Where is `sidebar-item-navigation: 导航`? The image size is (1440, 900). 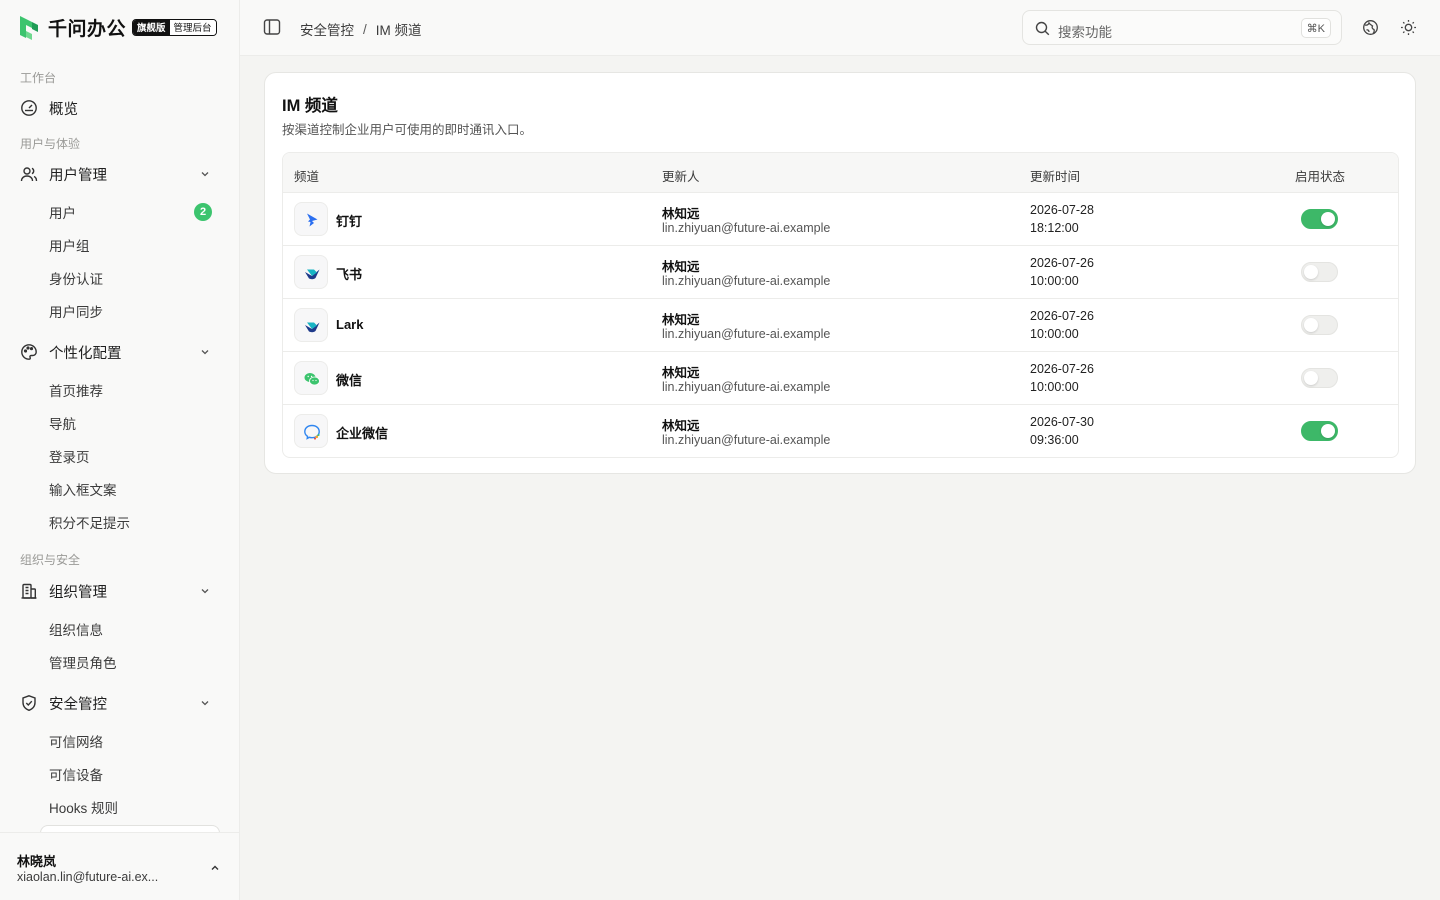 sidebar-item-navigation: 导航 is located at coordinates (119, 423).